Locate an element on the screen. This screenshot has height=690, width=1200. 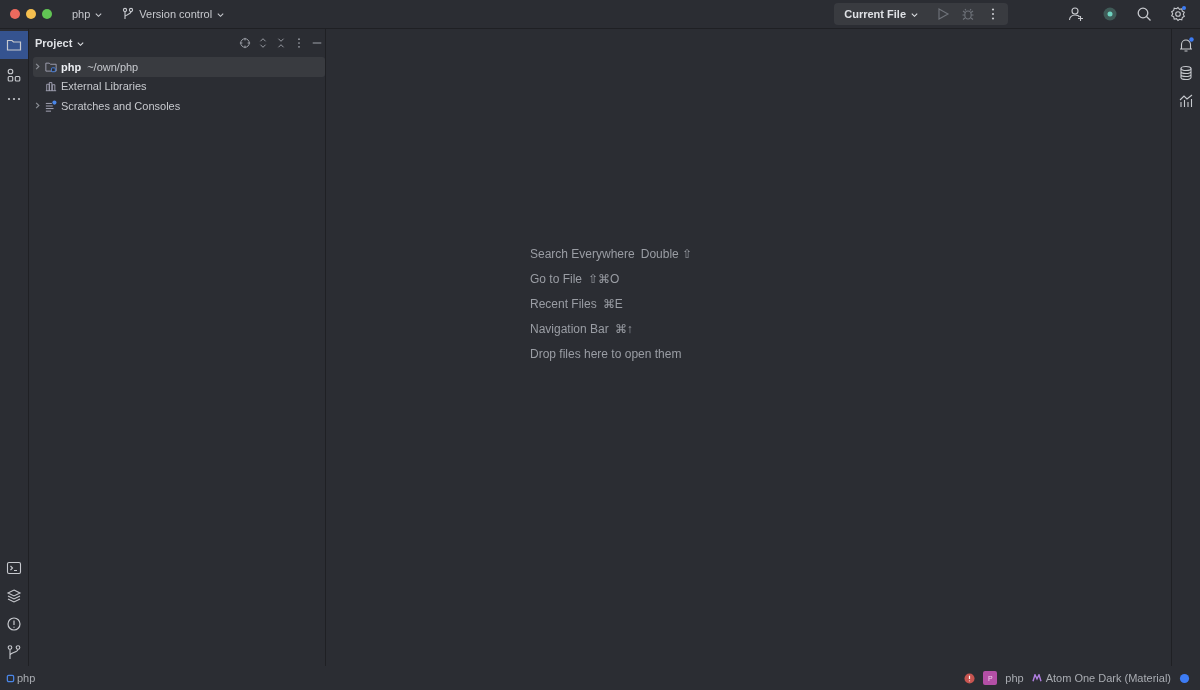
theme-logo-icon is located at coordinates (1036, 678).